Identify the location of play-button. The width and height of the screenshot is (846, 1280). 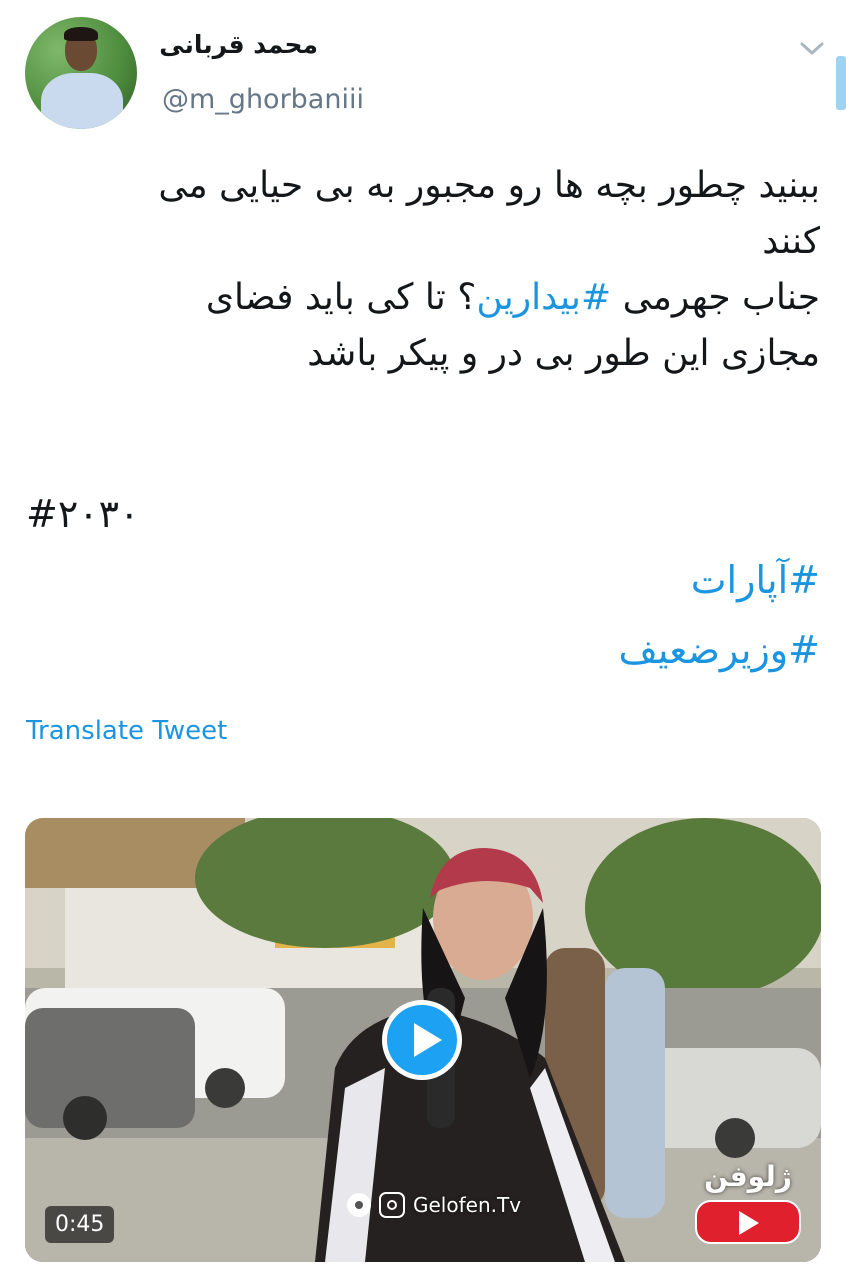
(422, 1040).